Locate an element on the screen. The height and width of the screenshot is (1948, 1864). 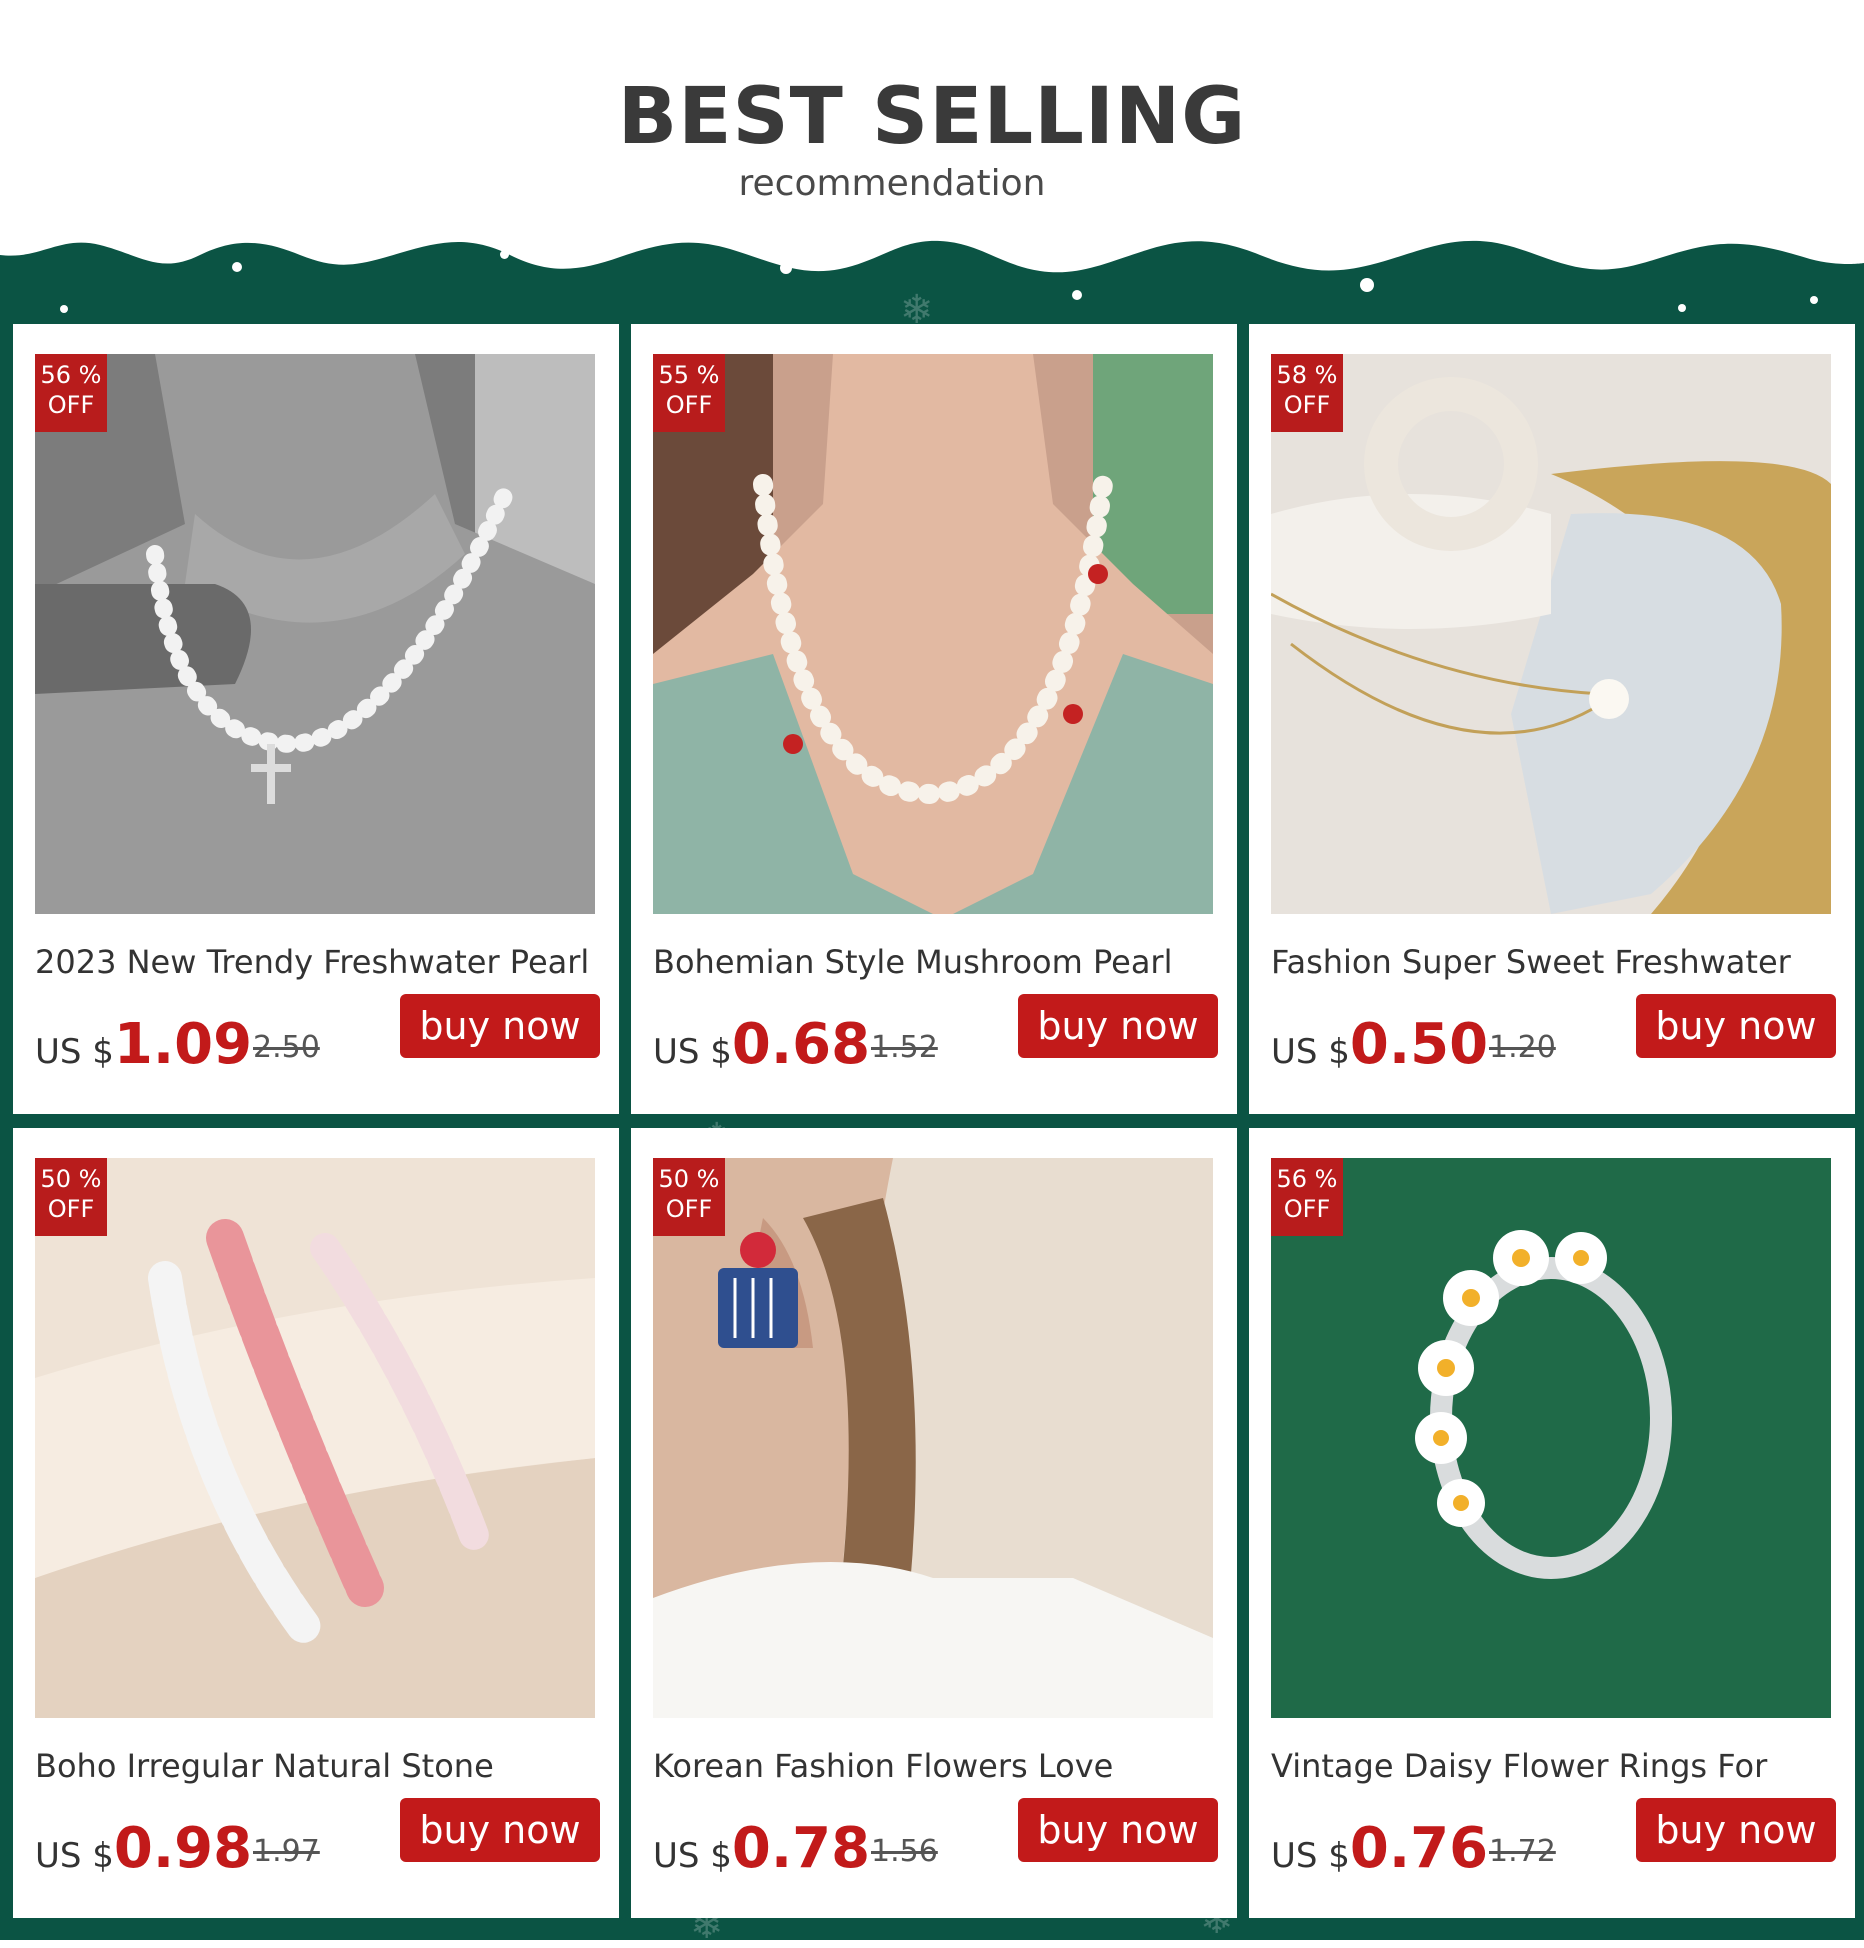
original-price: 1.20 is located at coordinates (1522, 1047).